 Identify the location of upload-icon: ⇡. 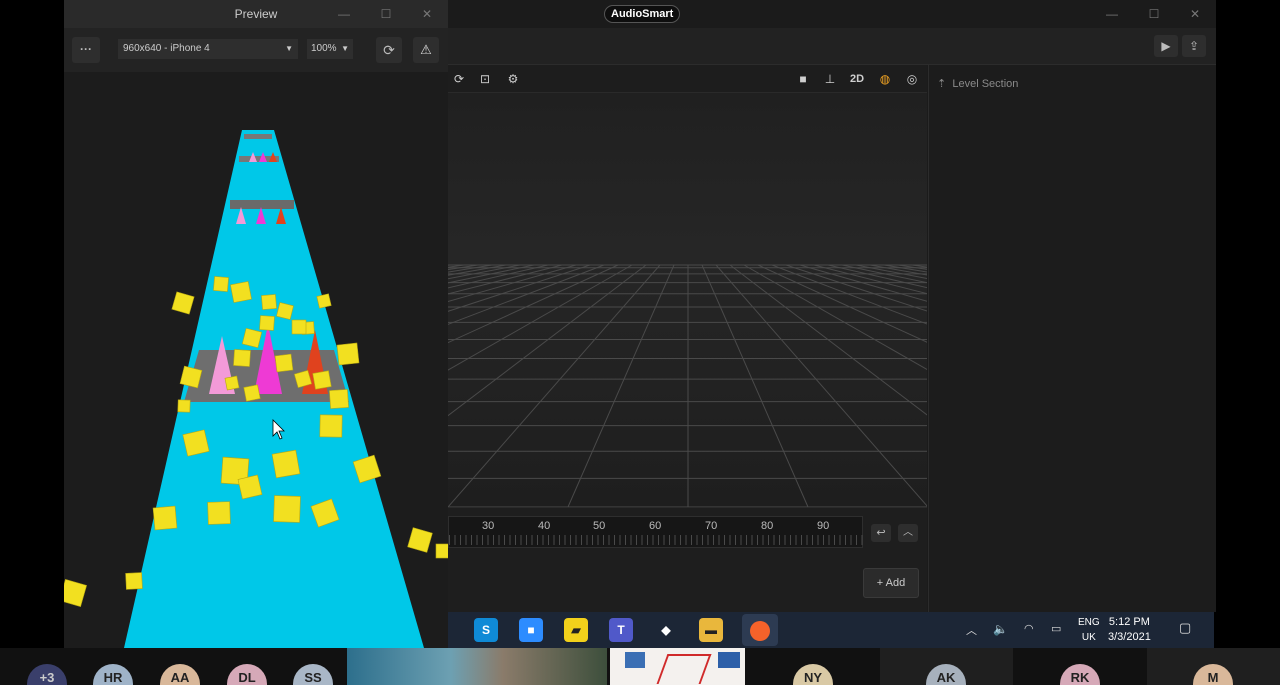
(942, 84).